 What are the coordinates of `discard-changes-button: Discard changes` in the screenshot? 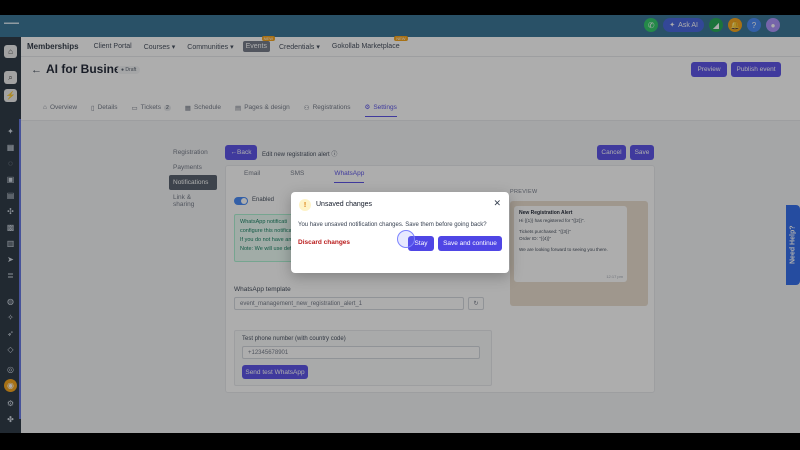 It's located at (324, 242).